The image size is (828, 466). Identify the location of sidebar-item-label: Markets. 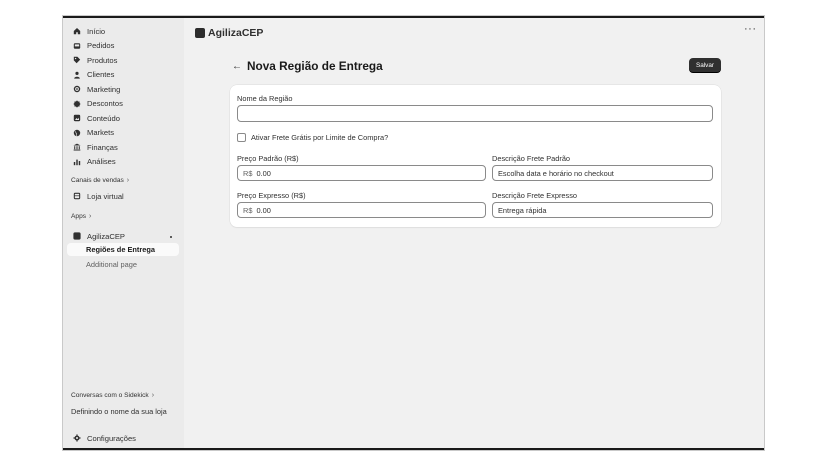
(101, 132).